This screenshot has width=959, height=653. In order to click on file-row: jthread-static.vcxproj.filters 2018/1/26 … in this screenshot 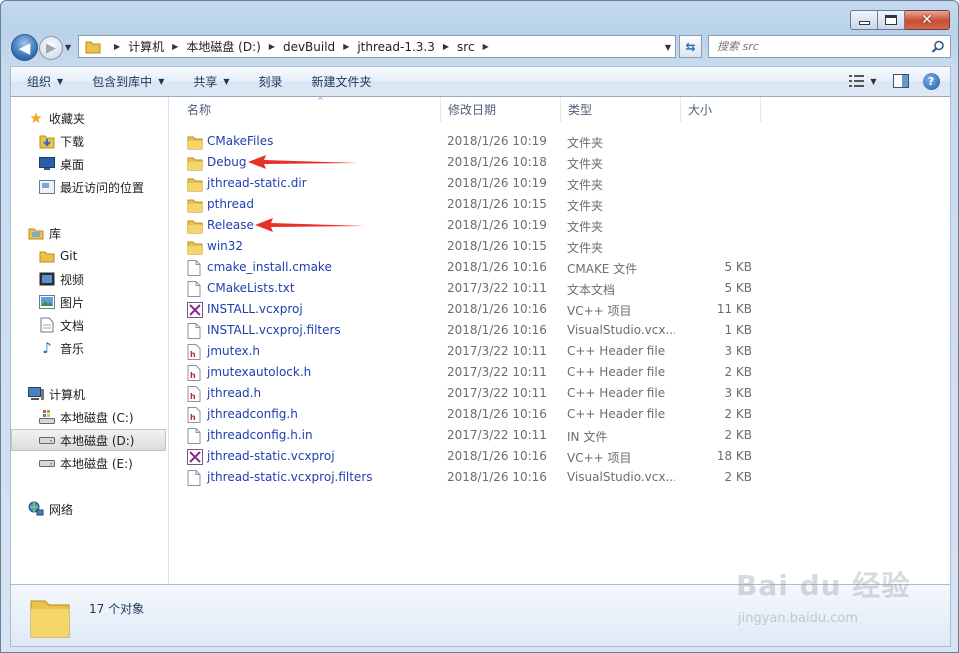, I will do `click(470, 477)`.